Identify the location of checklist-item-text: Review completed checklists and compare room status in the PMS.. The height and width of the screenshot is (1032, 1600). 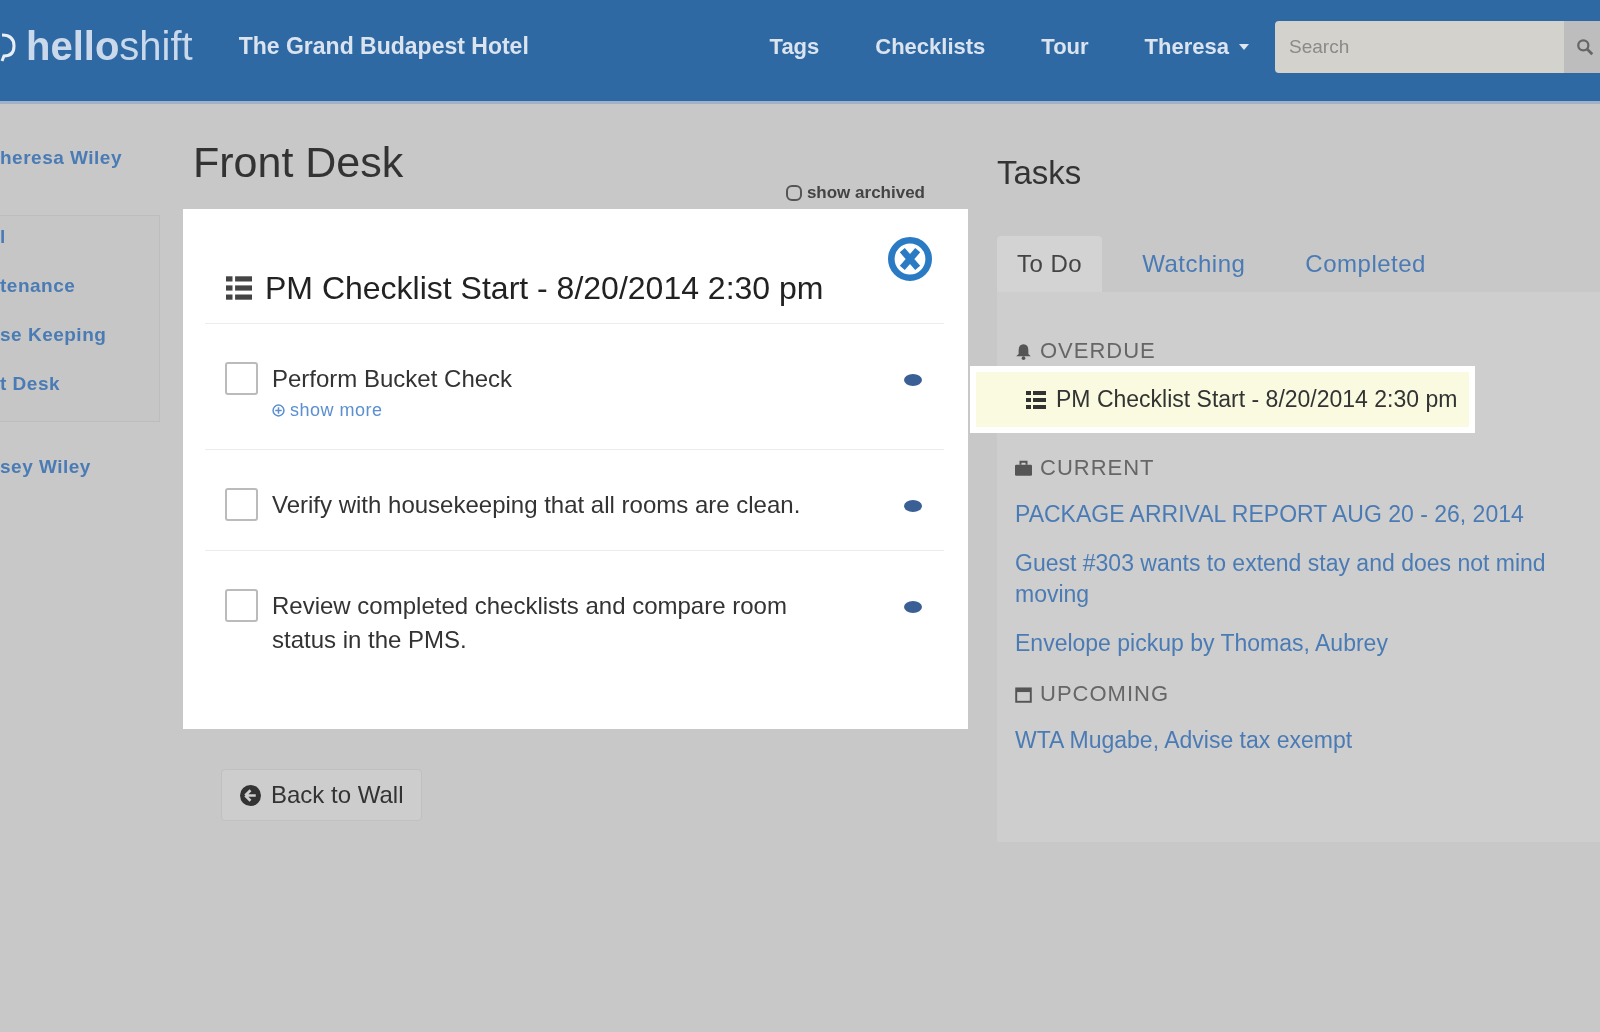
(530, 623).